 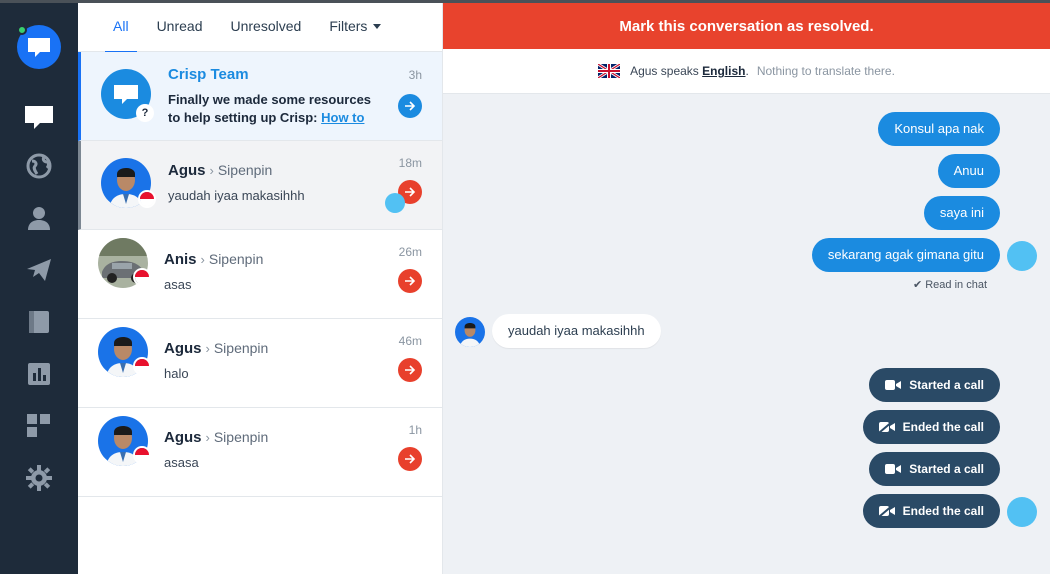 What do you see at coordinates (39, 47) in the screenshot?
I see `chat-bubble-logo-icon` at bounding box center [39, 47].